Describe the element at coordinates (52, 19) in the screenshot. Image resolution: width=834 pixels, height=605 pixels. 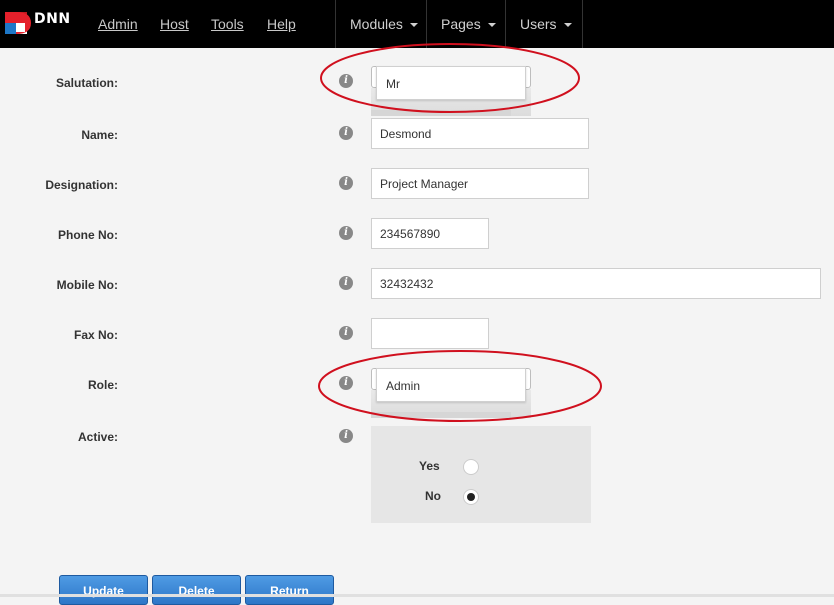
I see `brand-name: DNN` at that location.